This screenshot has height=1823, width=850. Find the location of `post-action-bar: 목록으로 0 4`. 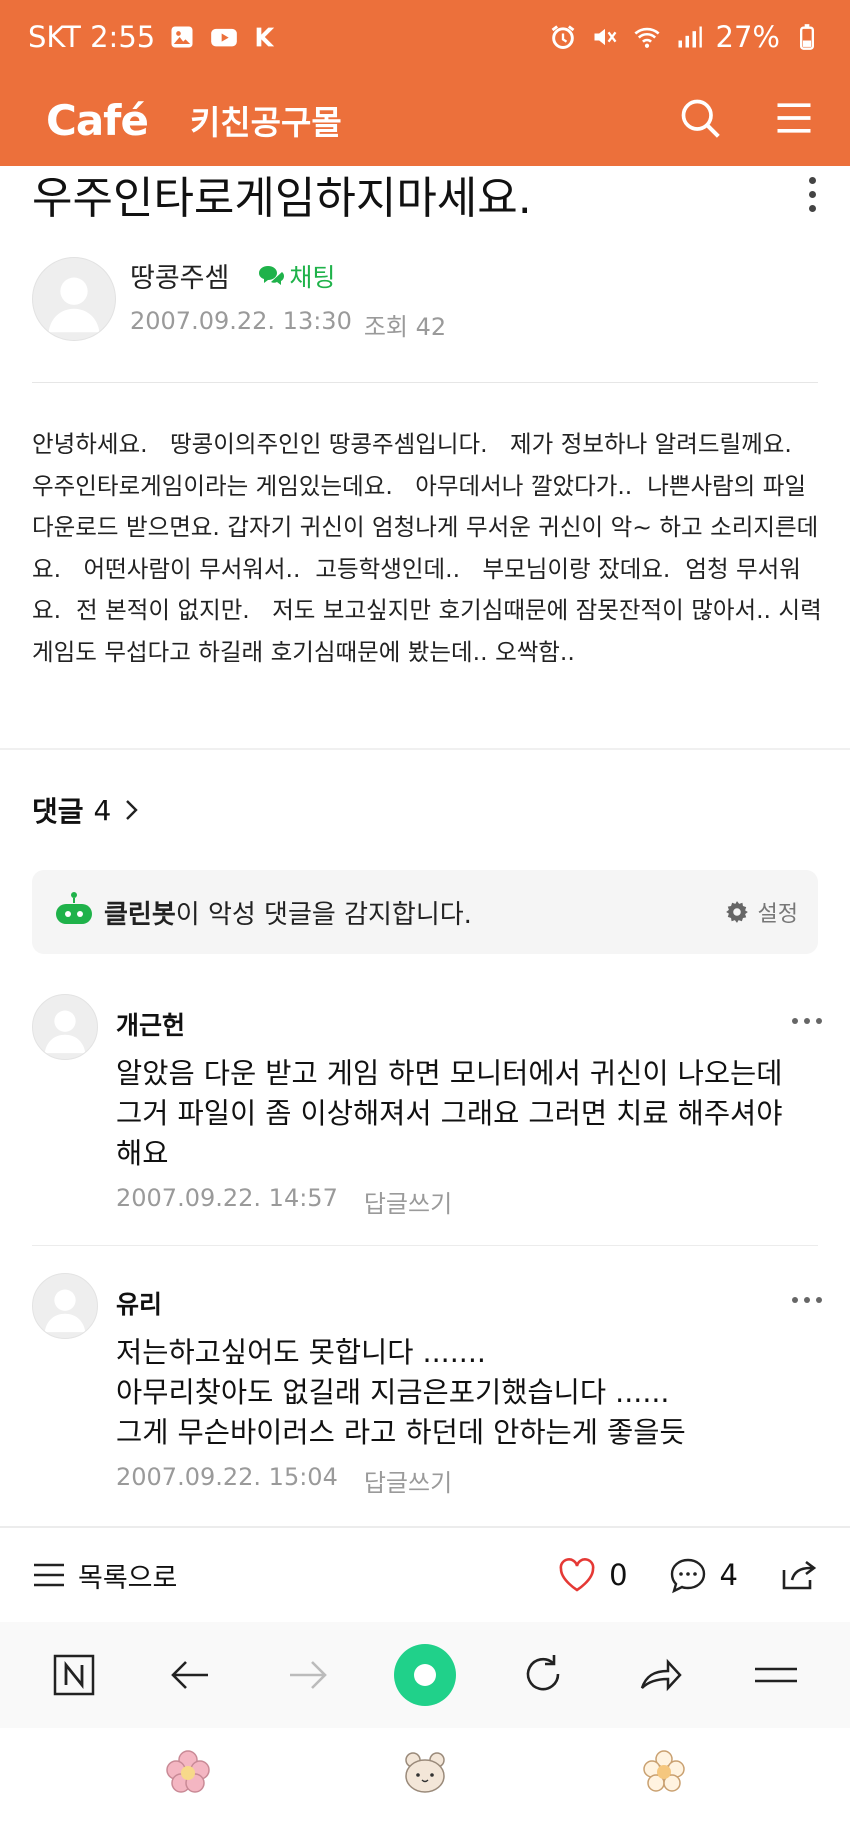

post-action-bar: 목록으로 0 4 is located at coordinates (425, 1575).